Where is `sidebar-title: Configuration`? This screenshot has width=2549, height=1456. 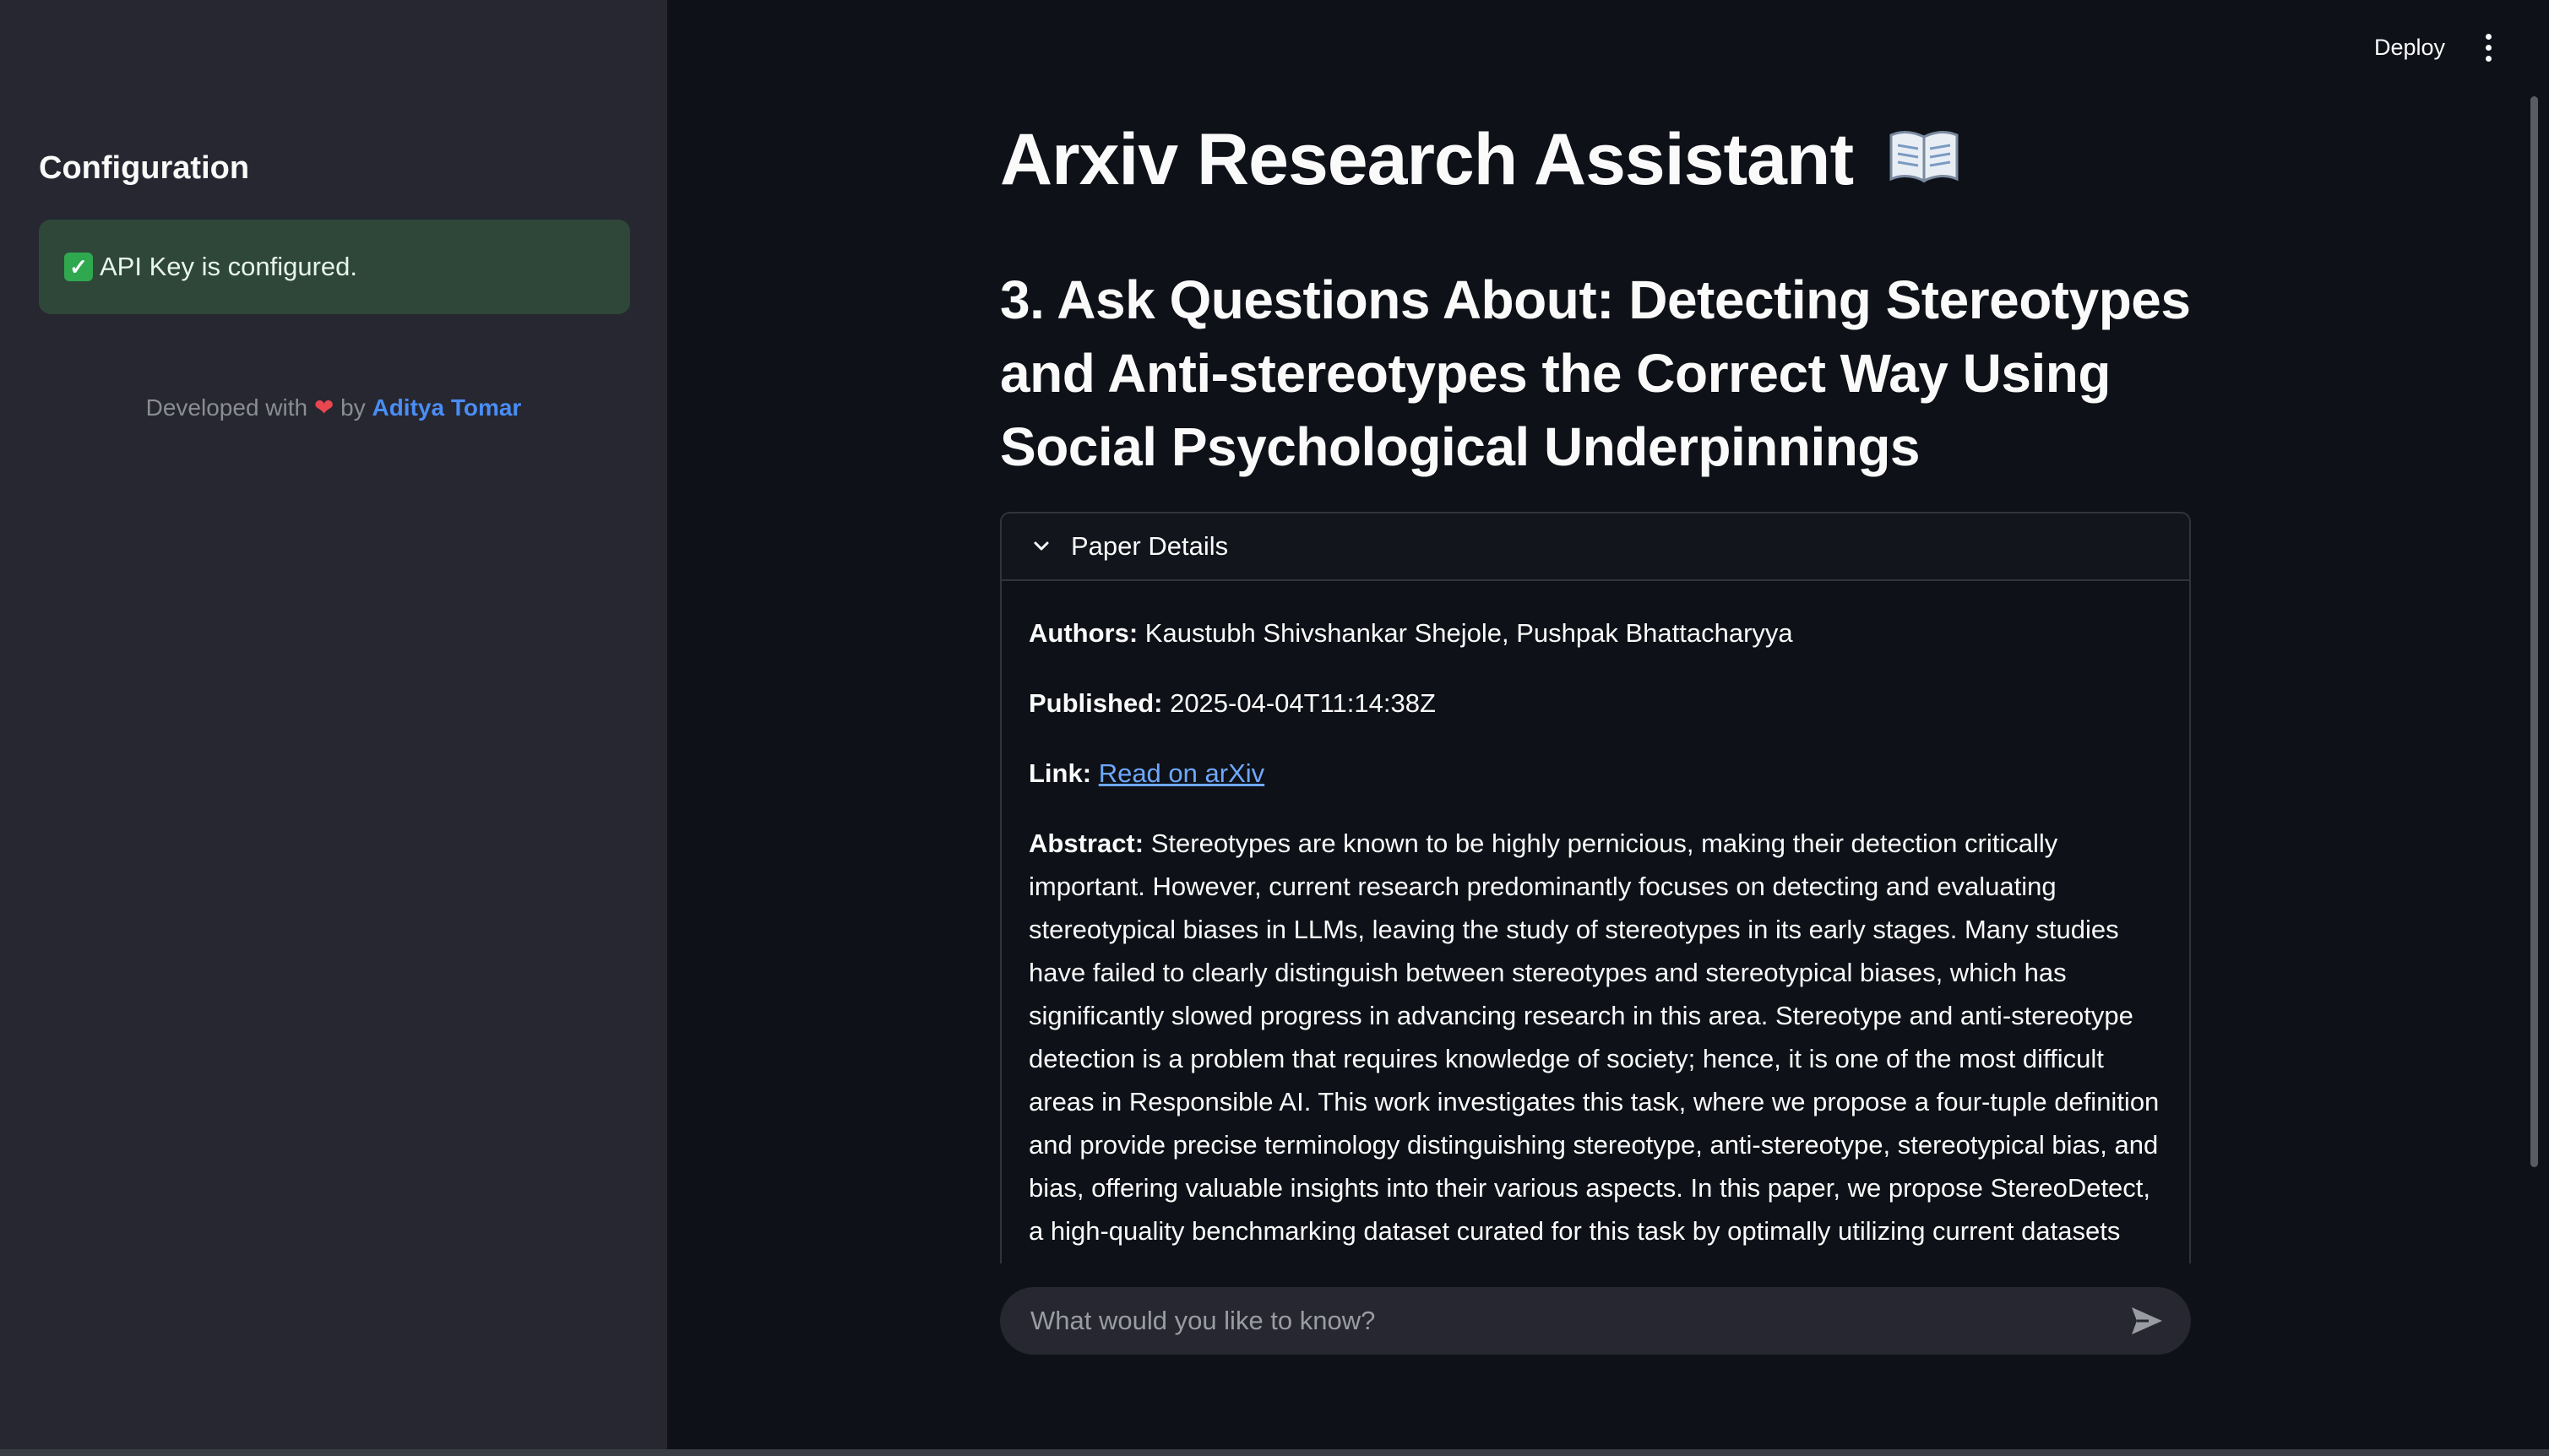 sidebar-title: Configuration is located at coordinates (144, 168).